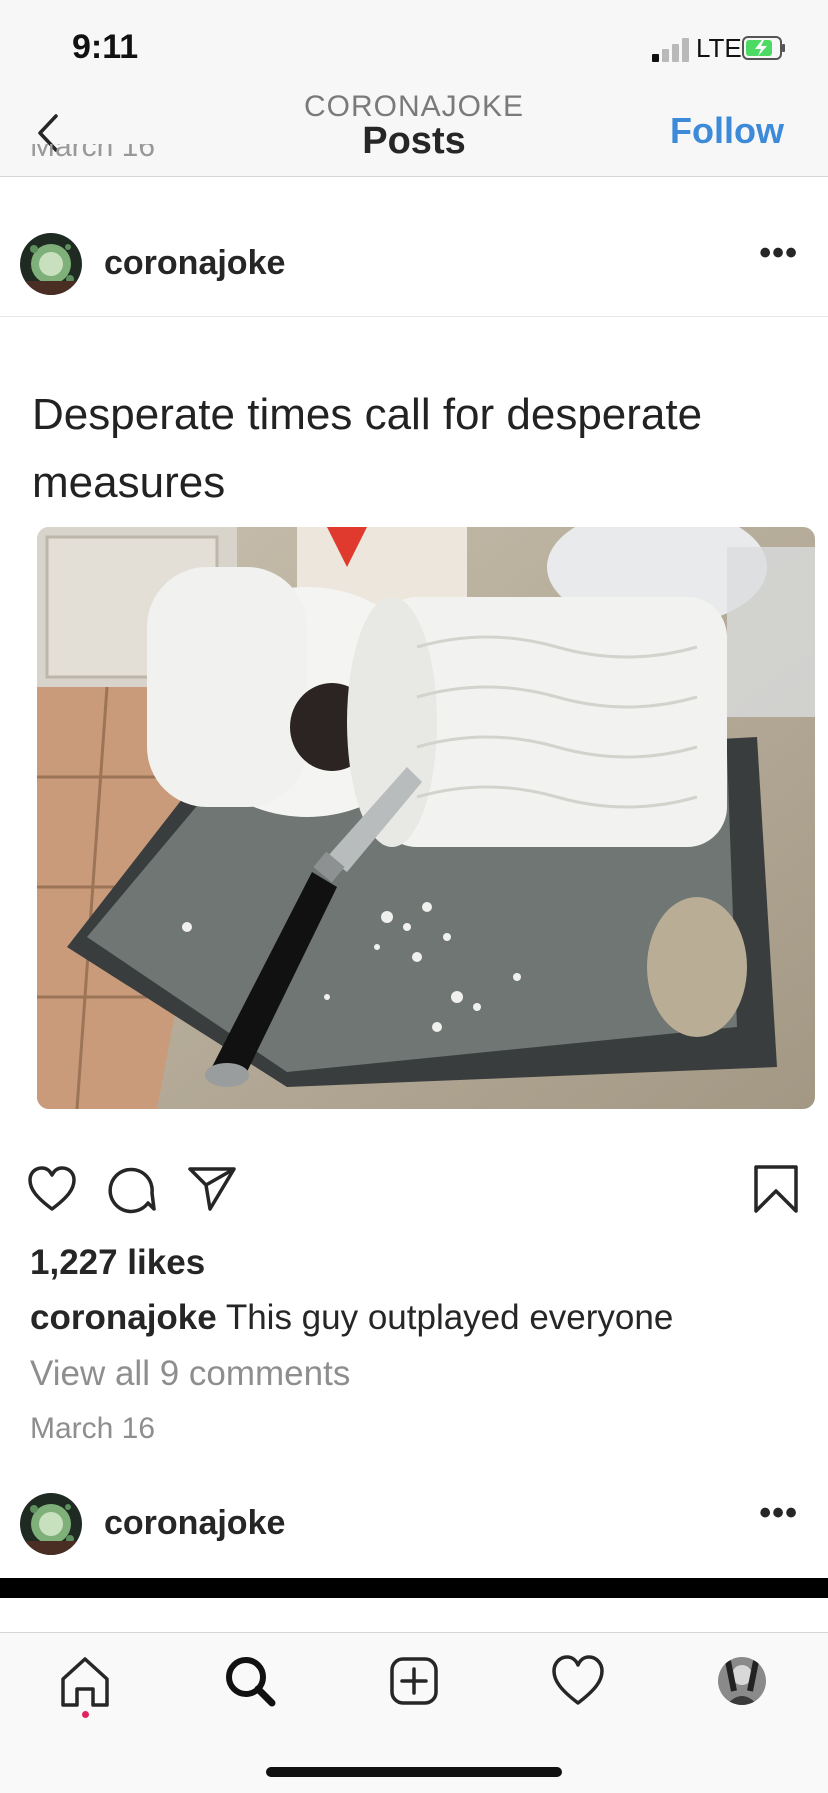  What do you see at coordinates (414, 1588) in the screenshot?
I see `next-post-image-edge` at bounding box center [414, 1588].